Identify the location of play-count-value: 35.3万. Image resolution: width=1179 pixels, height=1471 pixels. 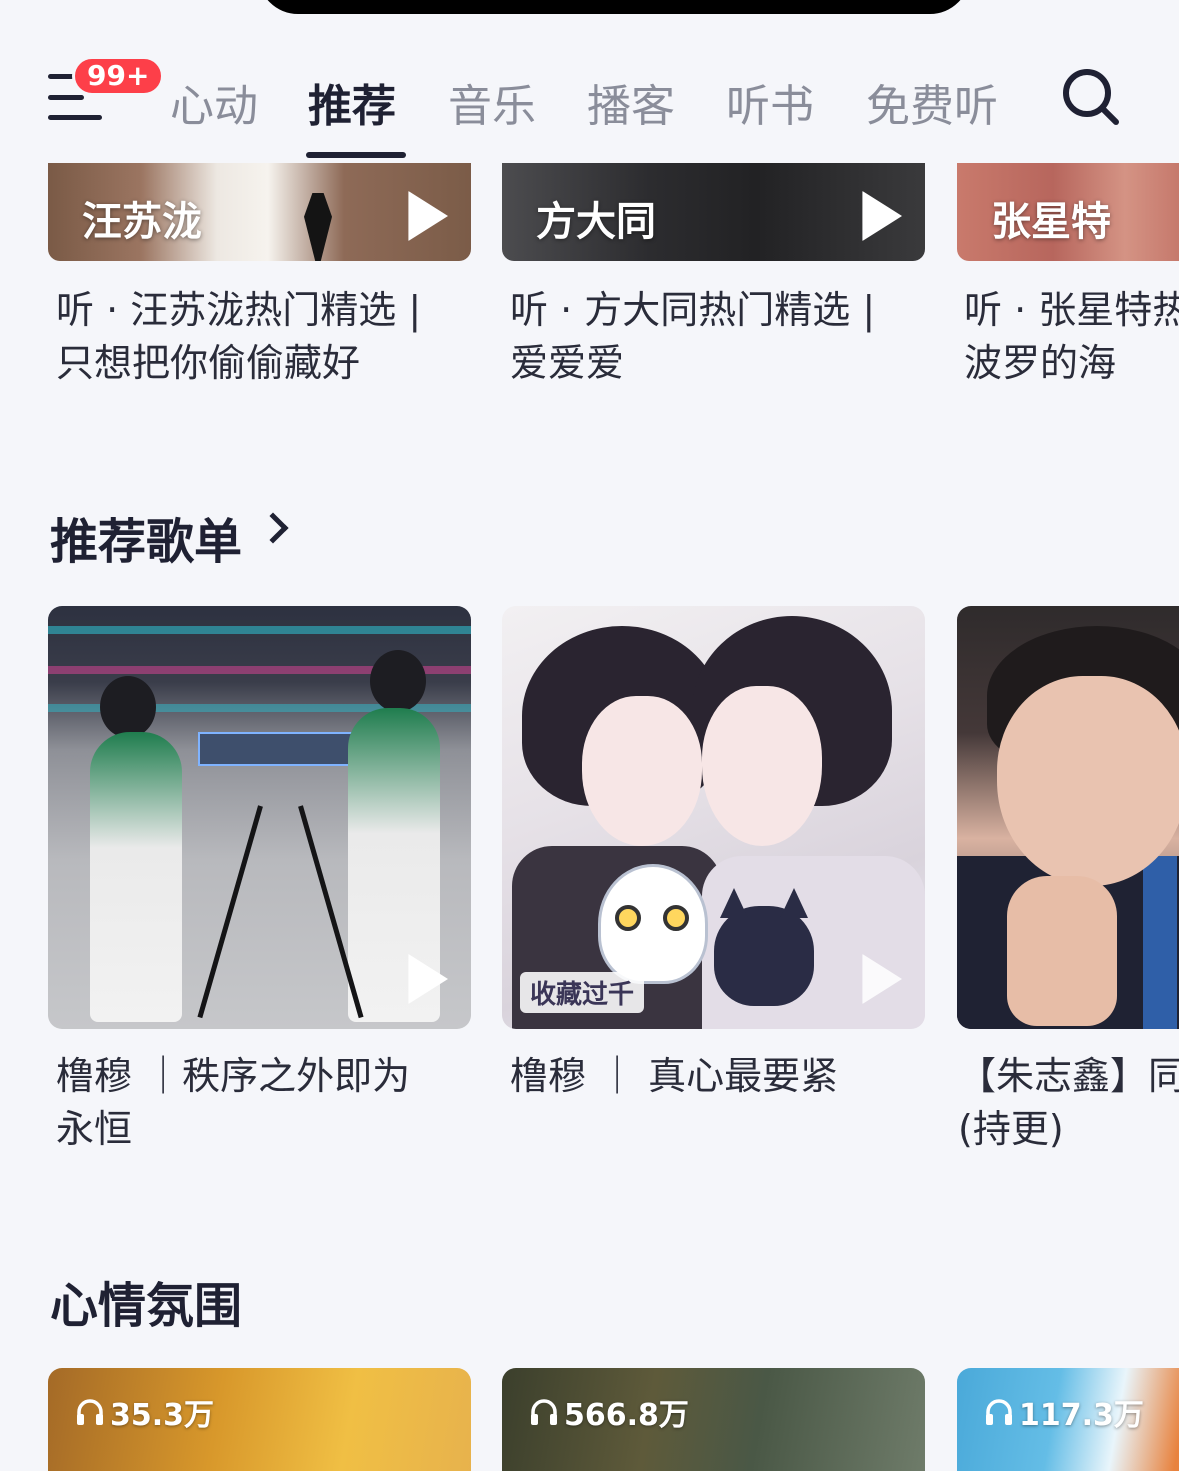
(162, 1415).